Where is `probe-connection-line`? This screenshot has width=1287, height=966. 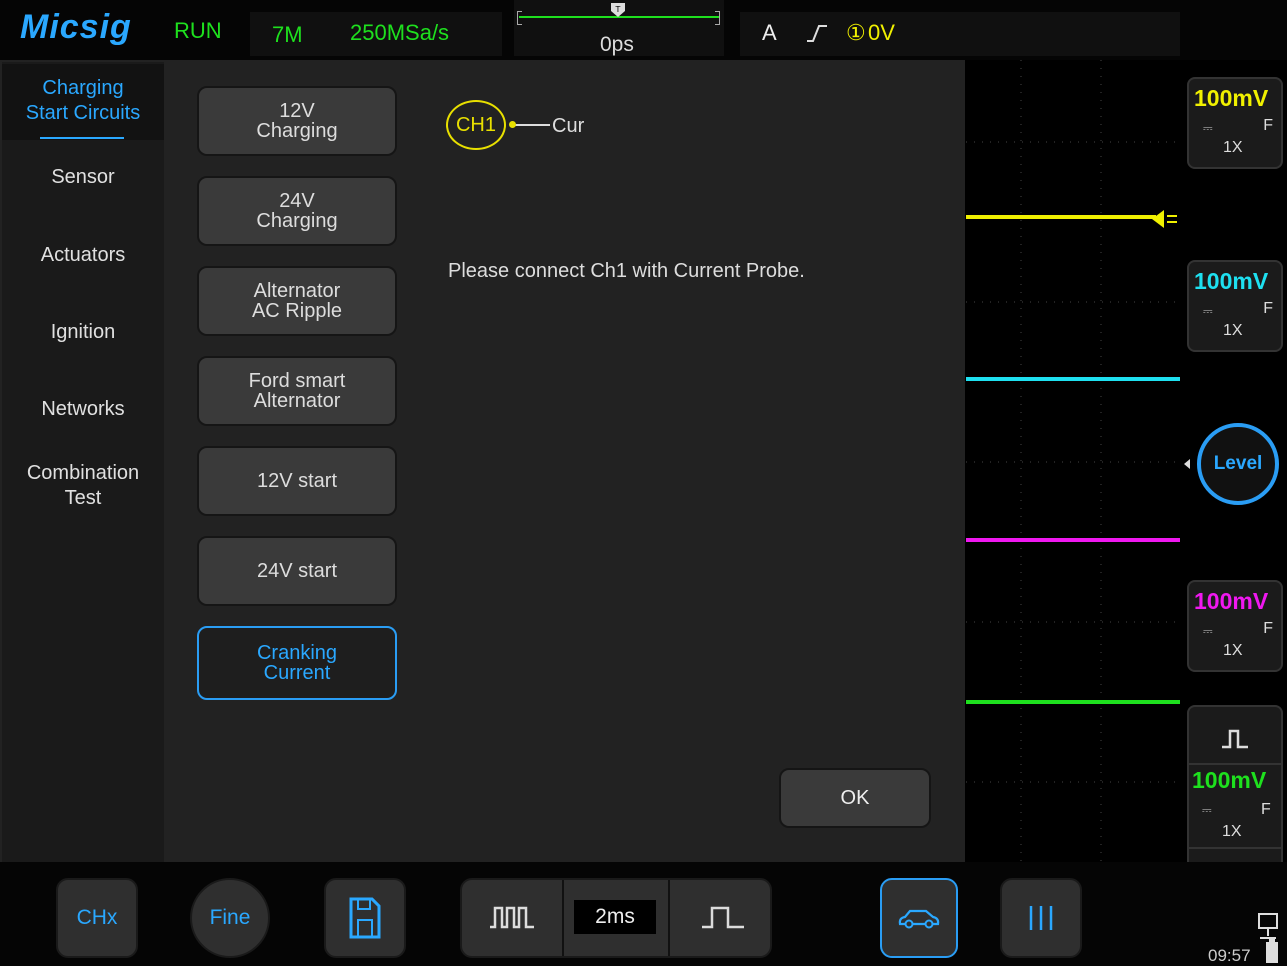 probe-connection-line is located at coordinates (530, 125).